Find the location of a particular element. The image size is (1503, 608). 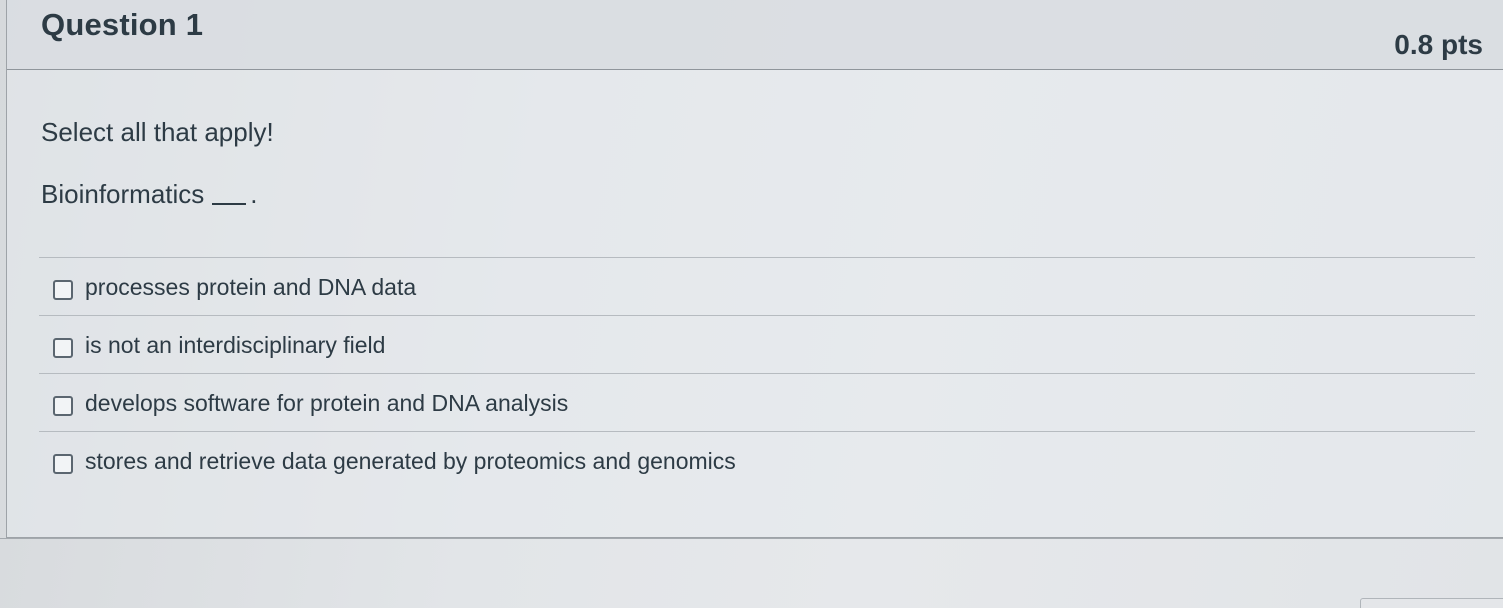

answer-option: processes protein and DNA data is located at coordinates (757, 286).